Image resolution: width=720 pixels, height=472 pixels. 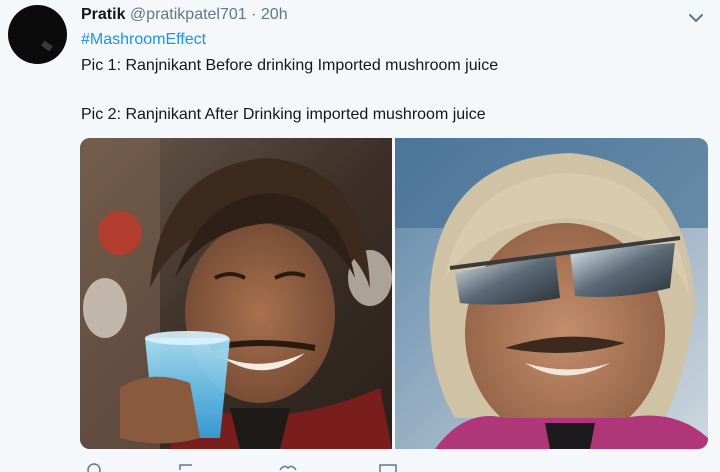 What do you see at coordinates (188, 14) in the screenshot?
I see `author-handle: @pratikpatel701` at bounding box center [188, 14].